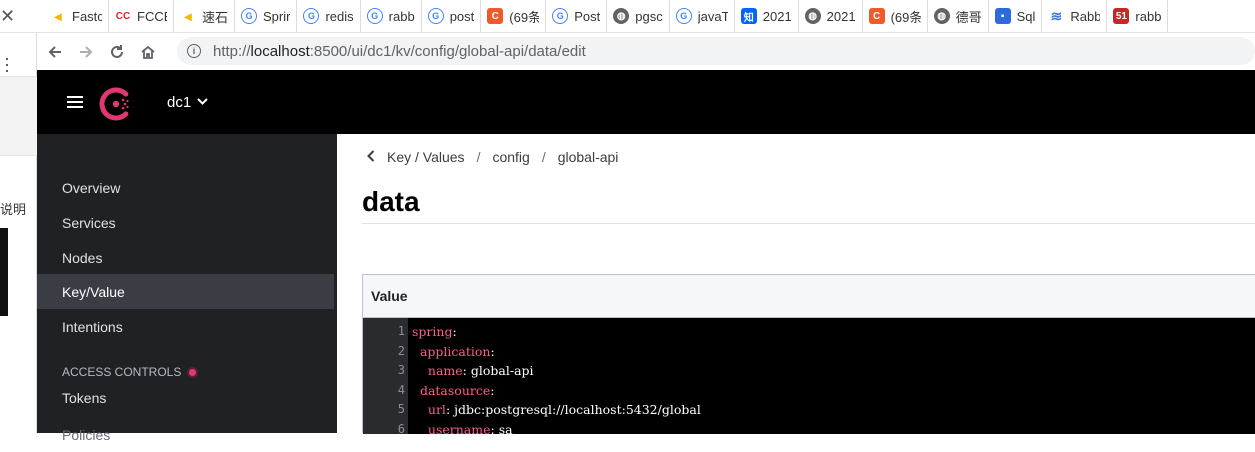  I want to click on app-header: dc1, so click(646, 102).